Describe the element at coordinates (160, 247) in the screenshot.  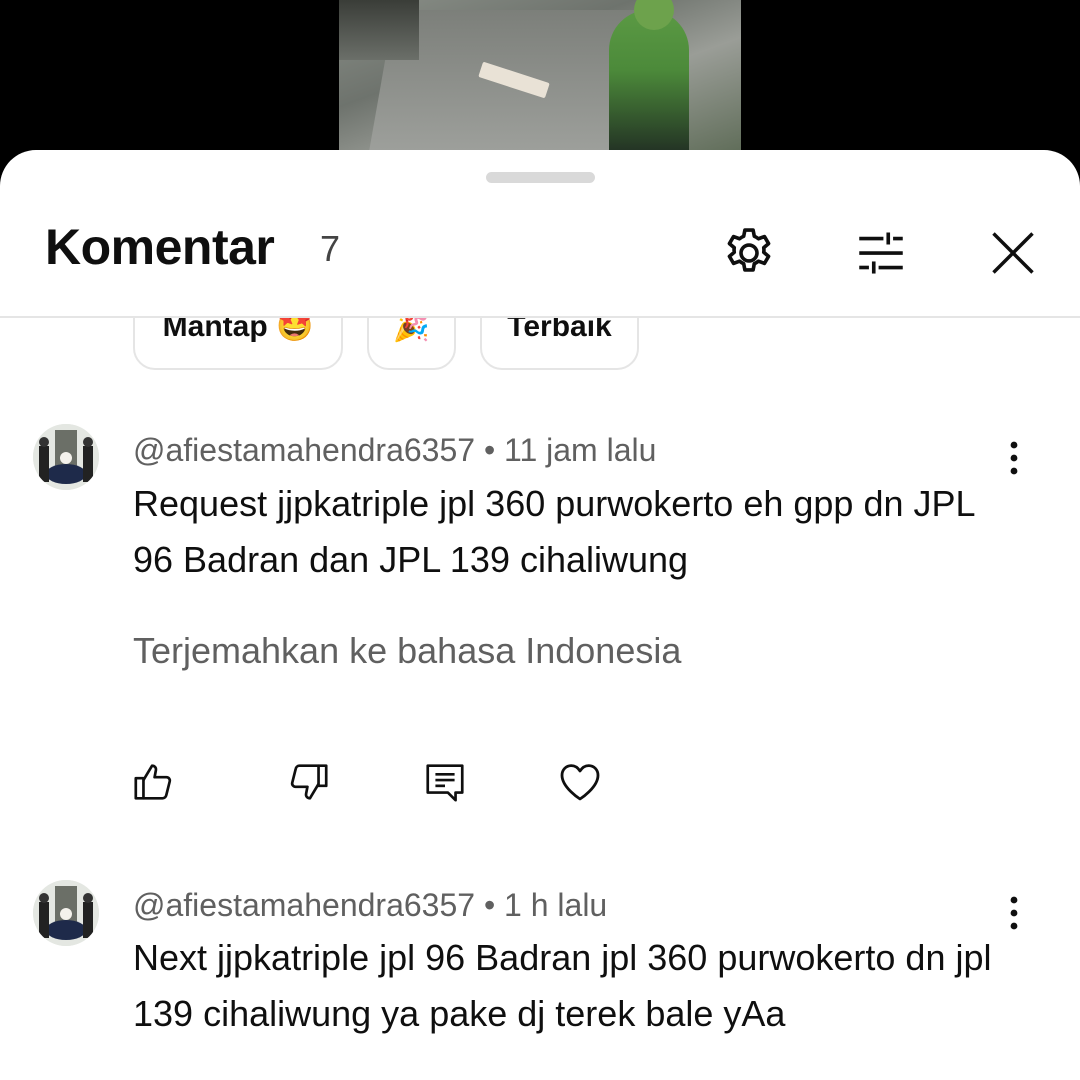
I see `page-title: Komentar` at that location.